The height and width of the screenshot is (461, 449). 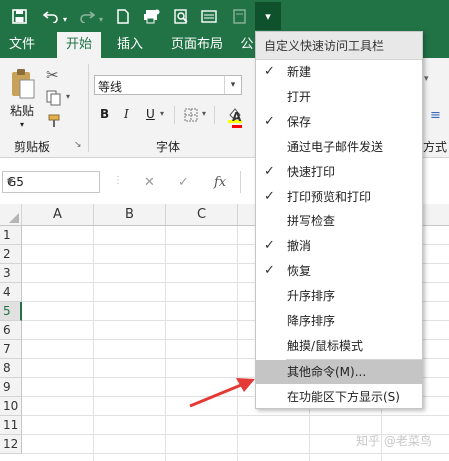 I want to click on copy-dropdown-icon: ▾, so click(x=68, y=96).